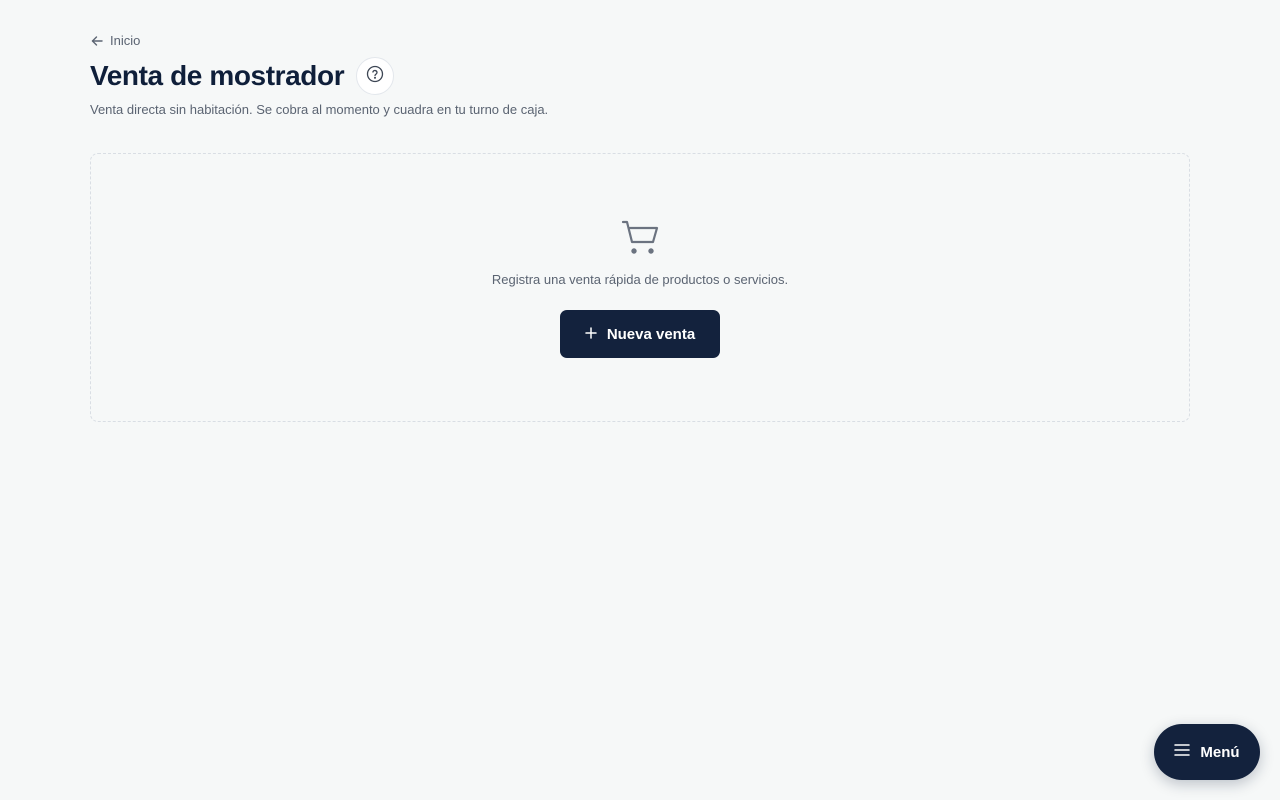 This screenshot has width=1280, height=800. Describe the element at coordinates (125, 40) in the screenshot. I see `back-link-label: Inicio` at that location.